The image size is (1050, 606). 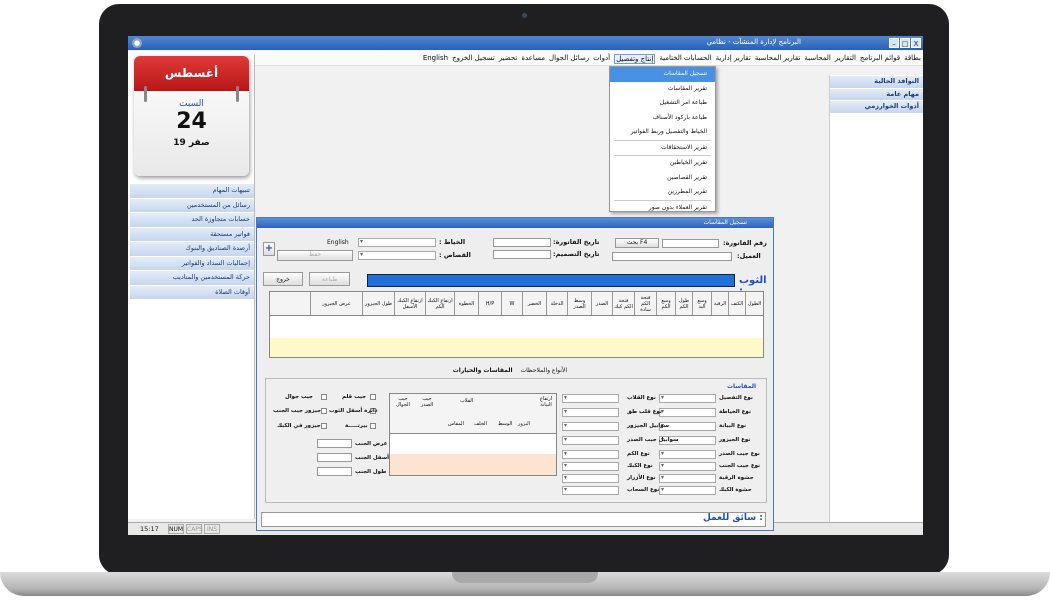 I want to click on size-label: أسفل الجنب, so click(x=372, y=458).